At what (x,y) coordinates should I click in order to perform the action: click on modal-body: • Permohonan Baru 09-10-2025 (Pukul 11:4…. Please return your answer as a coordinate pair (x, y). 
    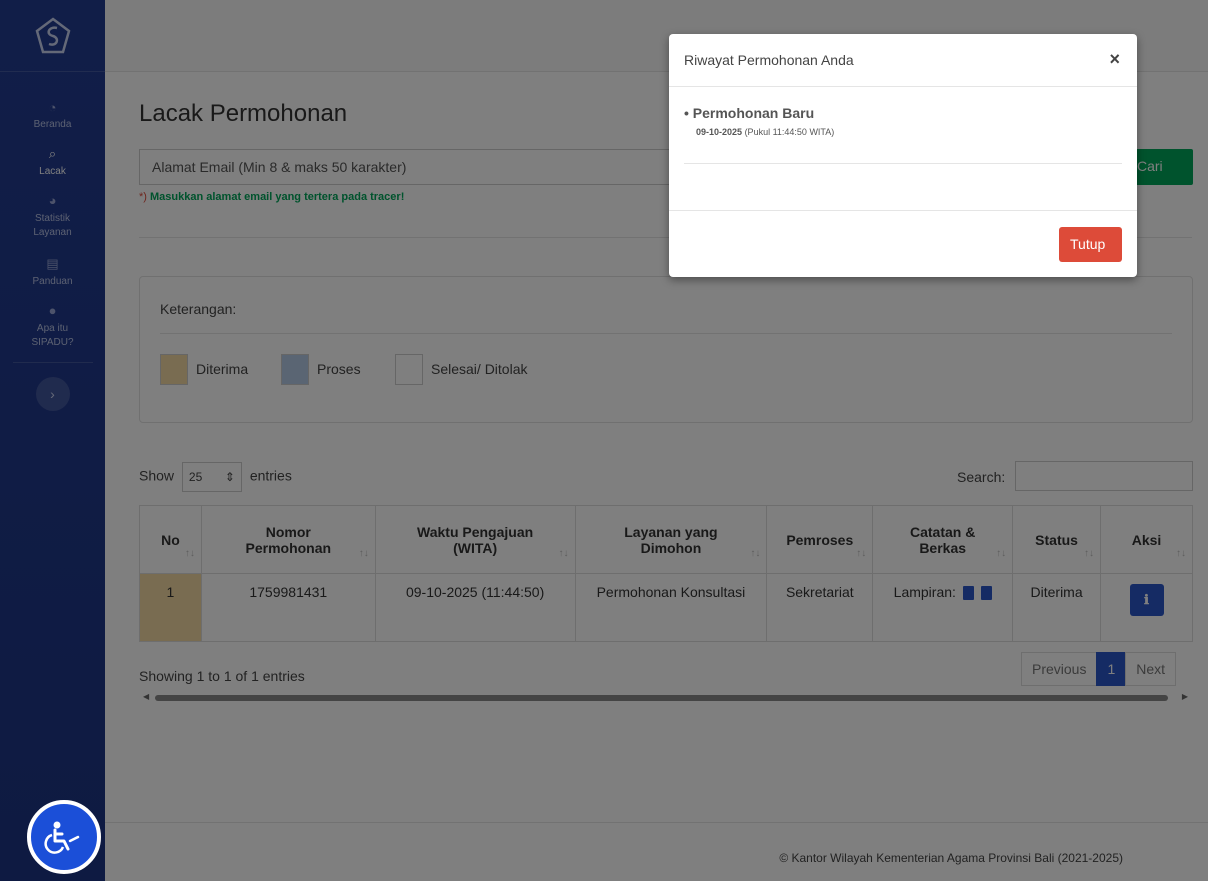
    Looking at the image, I should click on (903, 149).